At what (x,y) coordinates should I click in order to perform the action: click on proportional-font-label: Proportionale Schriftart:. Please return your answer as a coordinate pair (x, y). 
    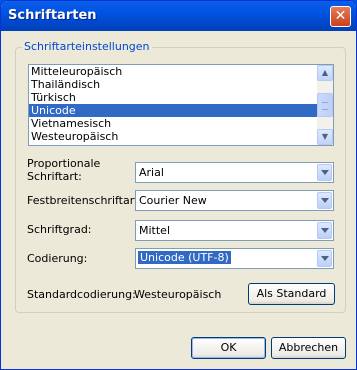
    Looking at the image, I should click on (64, 170).